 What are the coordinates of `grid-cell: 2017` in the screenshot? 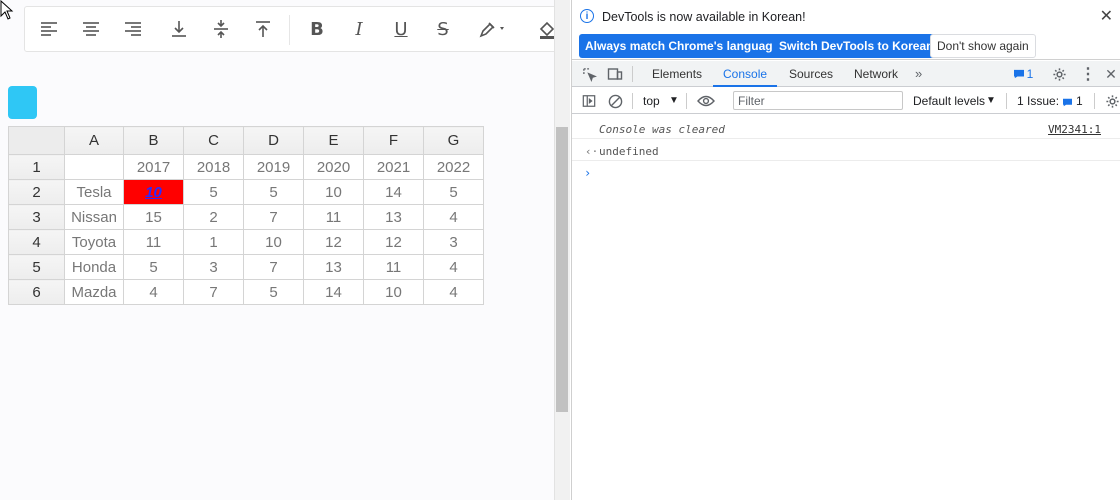 It's located at (153, 167).